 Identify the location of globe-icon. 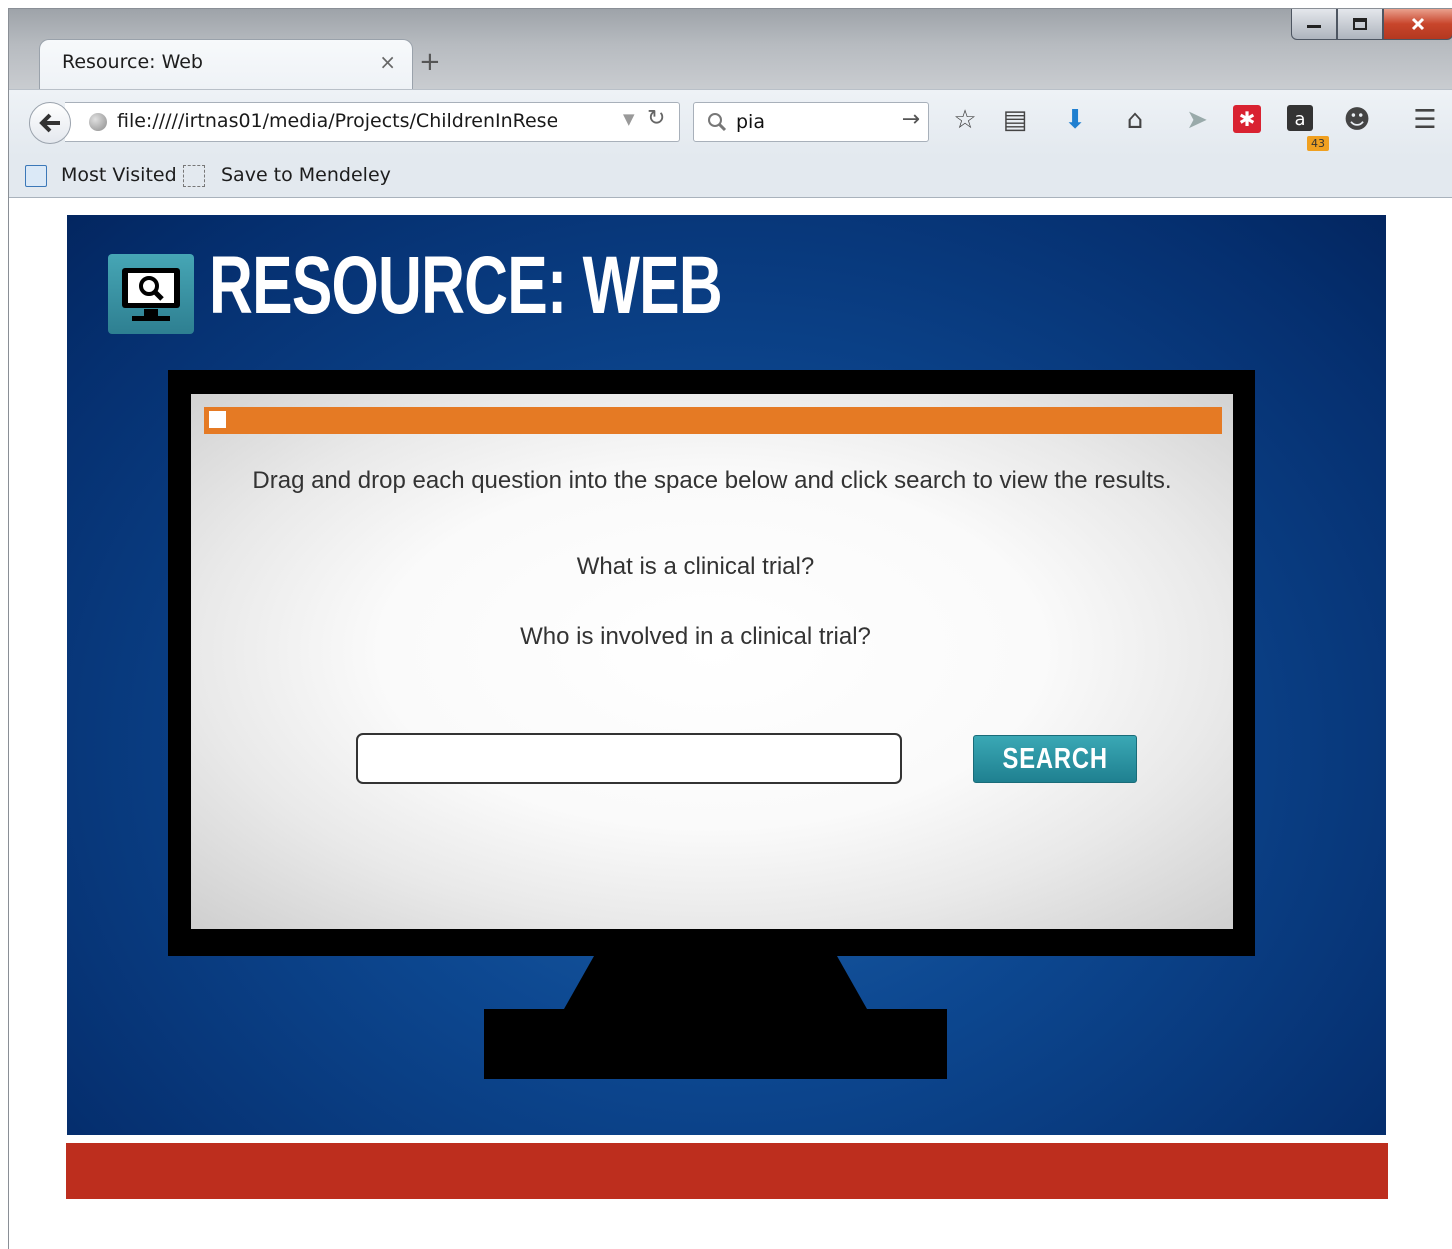
(98, 122).